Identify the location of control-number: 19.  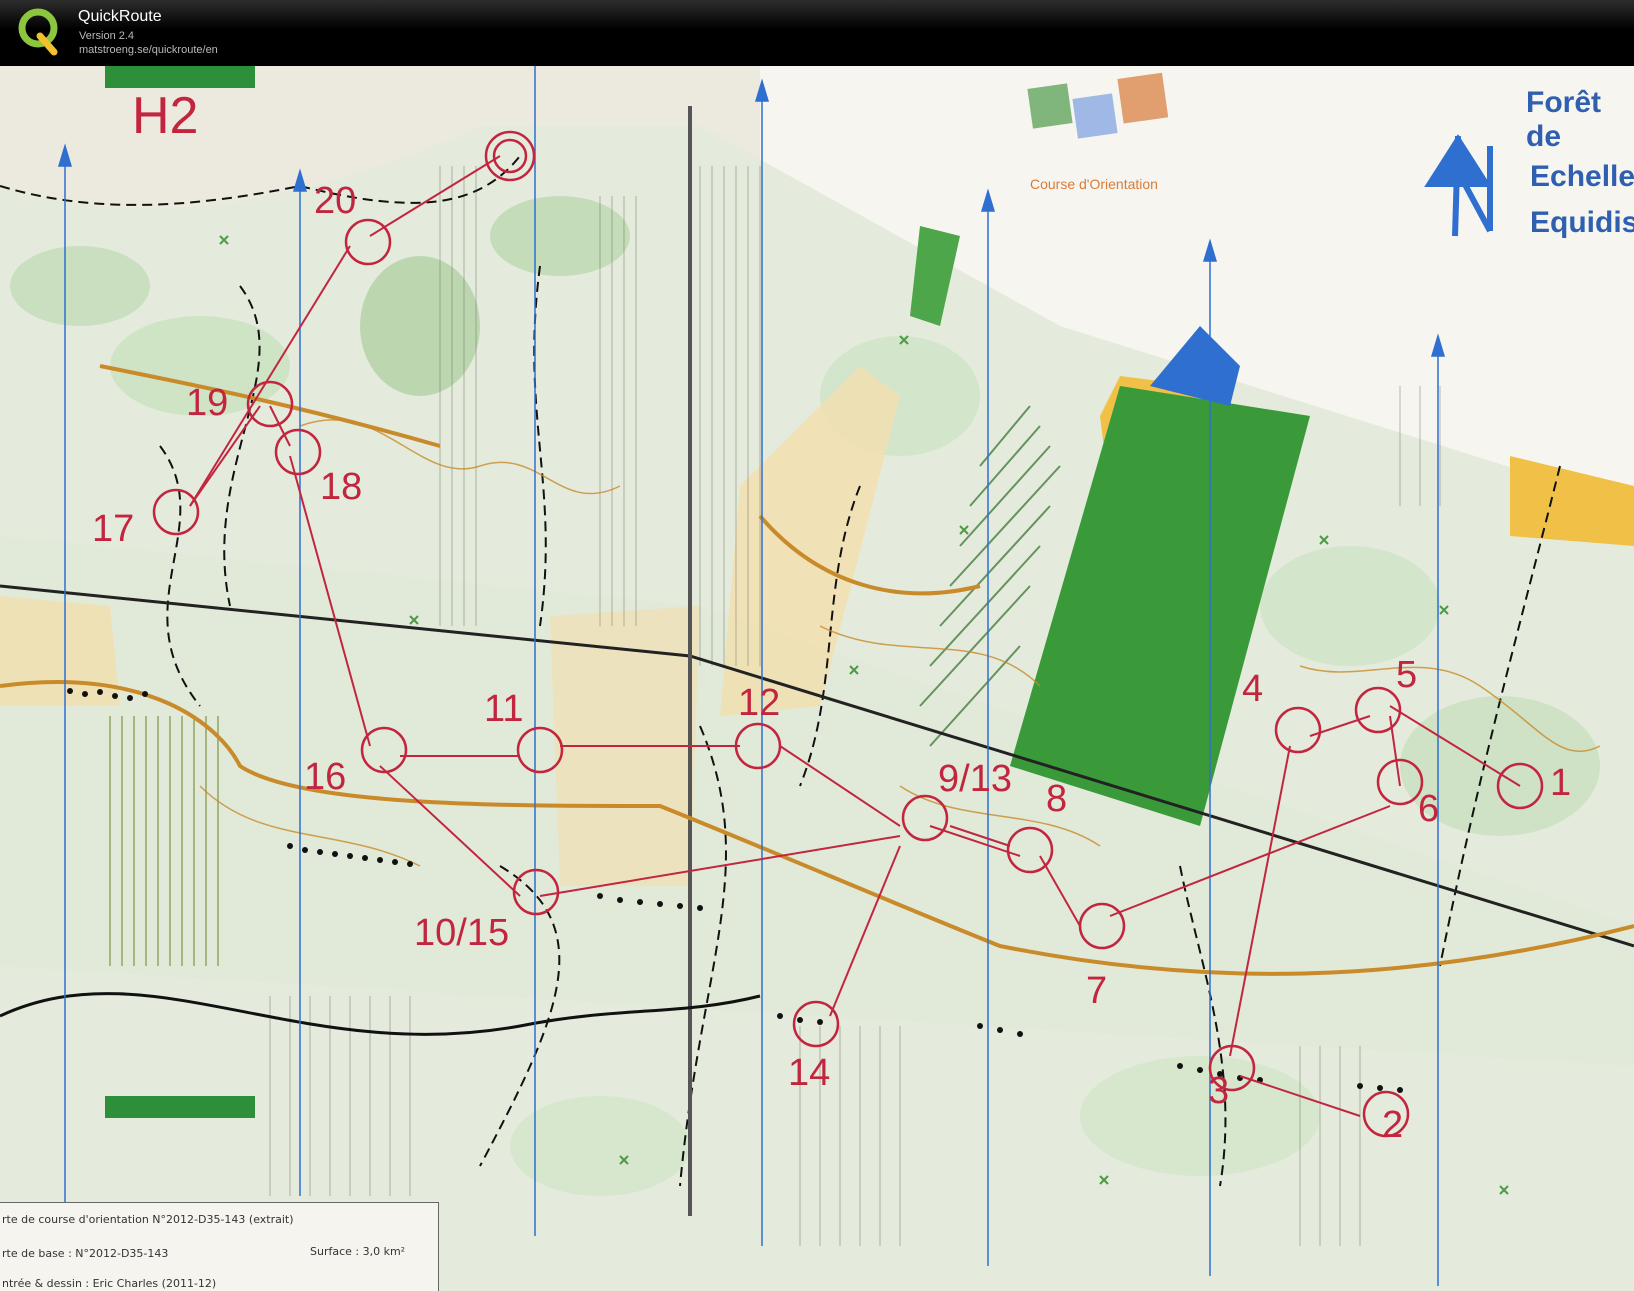
(207, 403).